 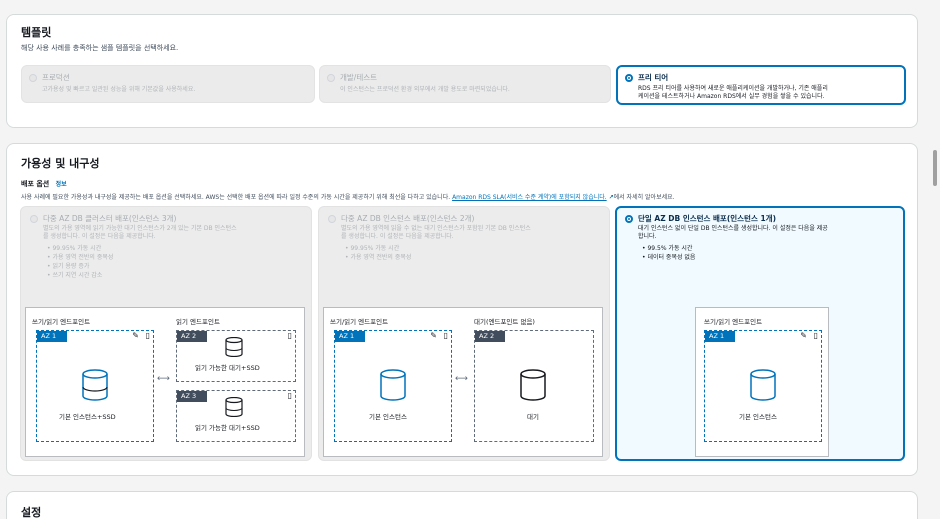 What do you see at coordinates (653, 77) in the screenshot?
I see `template-title: 프리 티어` at bounding box center [653, 77].